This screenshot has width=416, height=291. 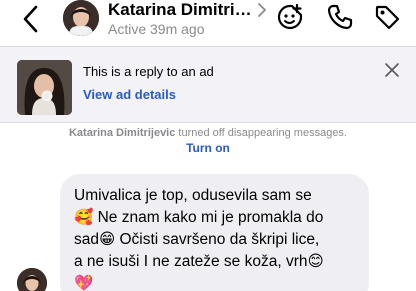 I want to click on chevron-left-icon, so click(x=31, y=19).